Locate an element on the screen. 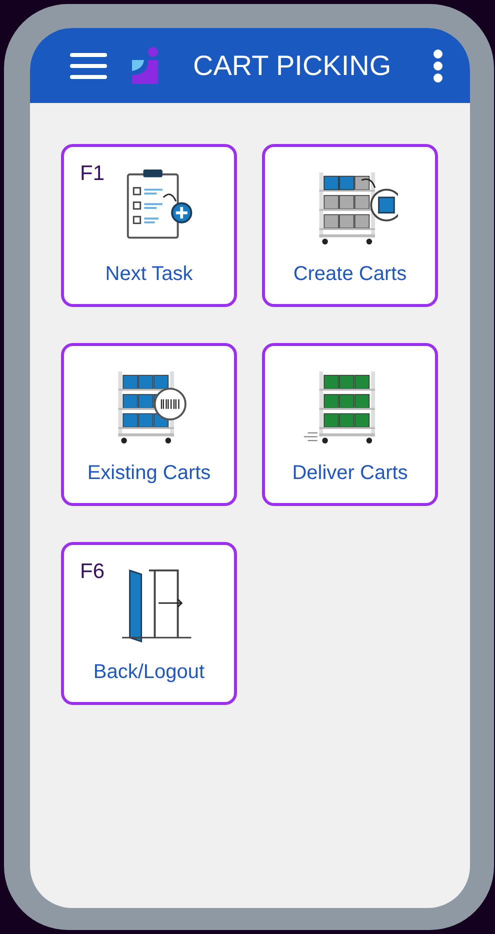 The height and width of the screenshot is (934, 495). menu-icon is located at coordinates (88, 66).